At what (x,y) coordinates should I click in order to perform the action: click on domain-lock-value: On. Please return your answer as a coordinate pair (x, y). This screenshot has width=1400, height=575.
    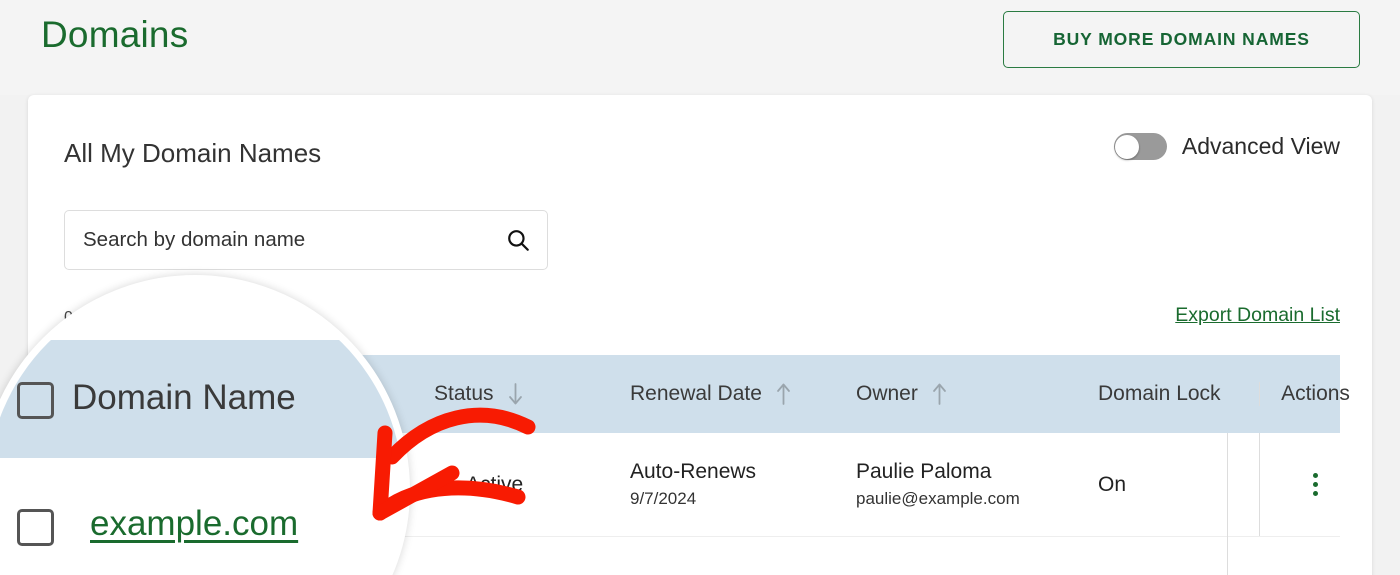
    Looking at the image, I should click on (1112, 484).